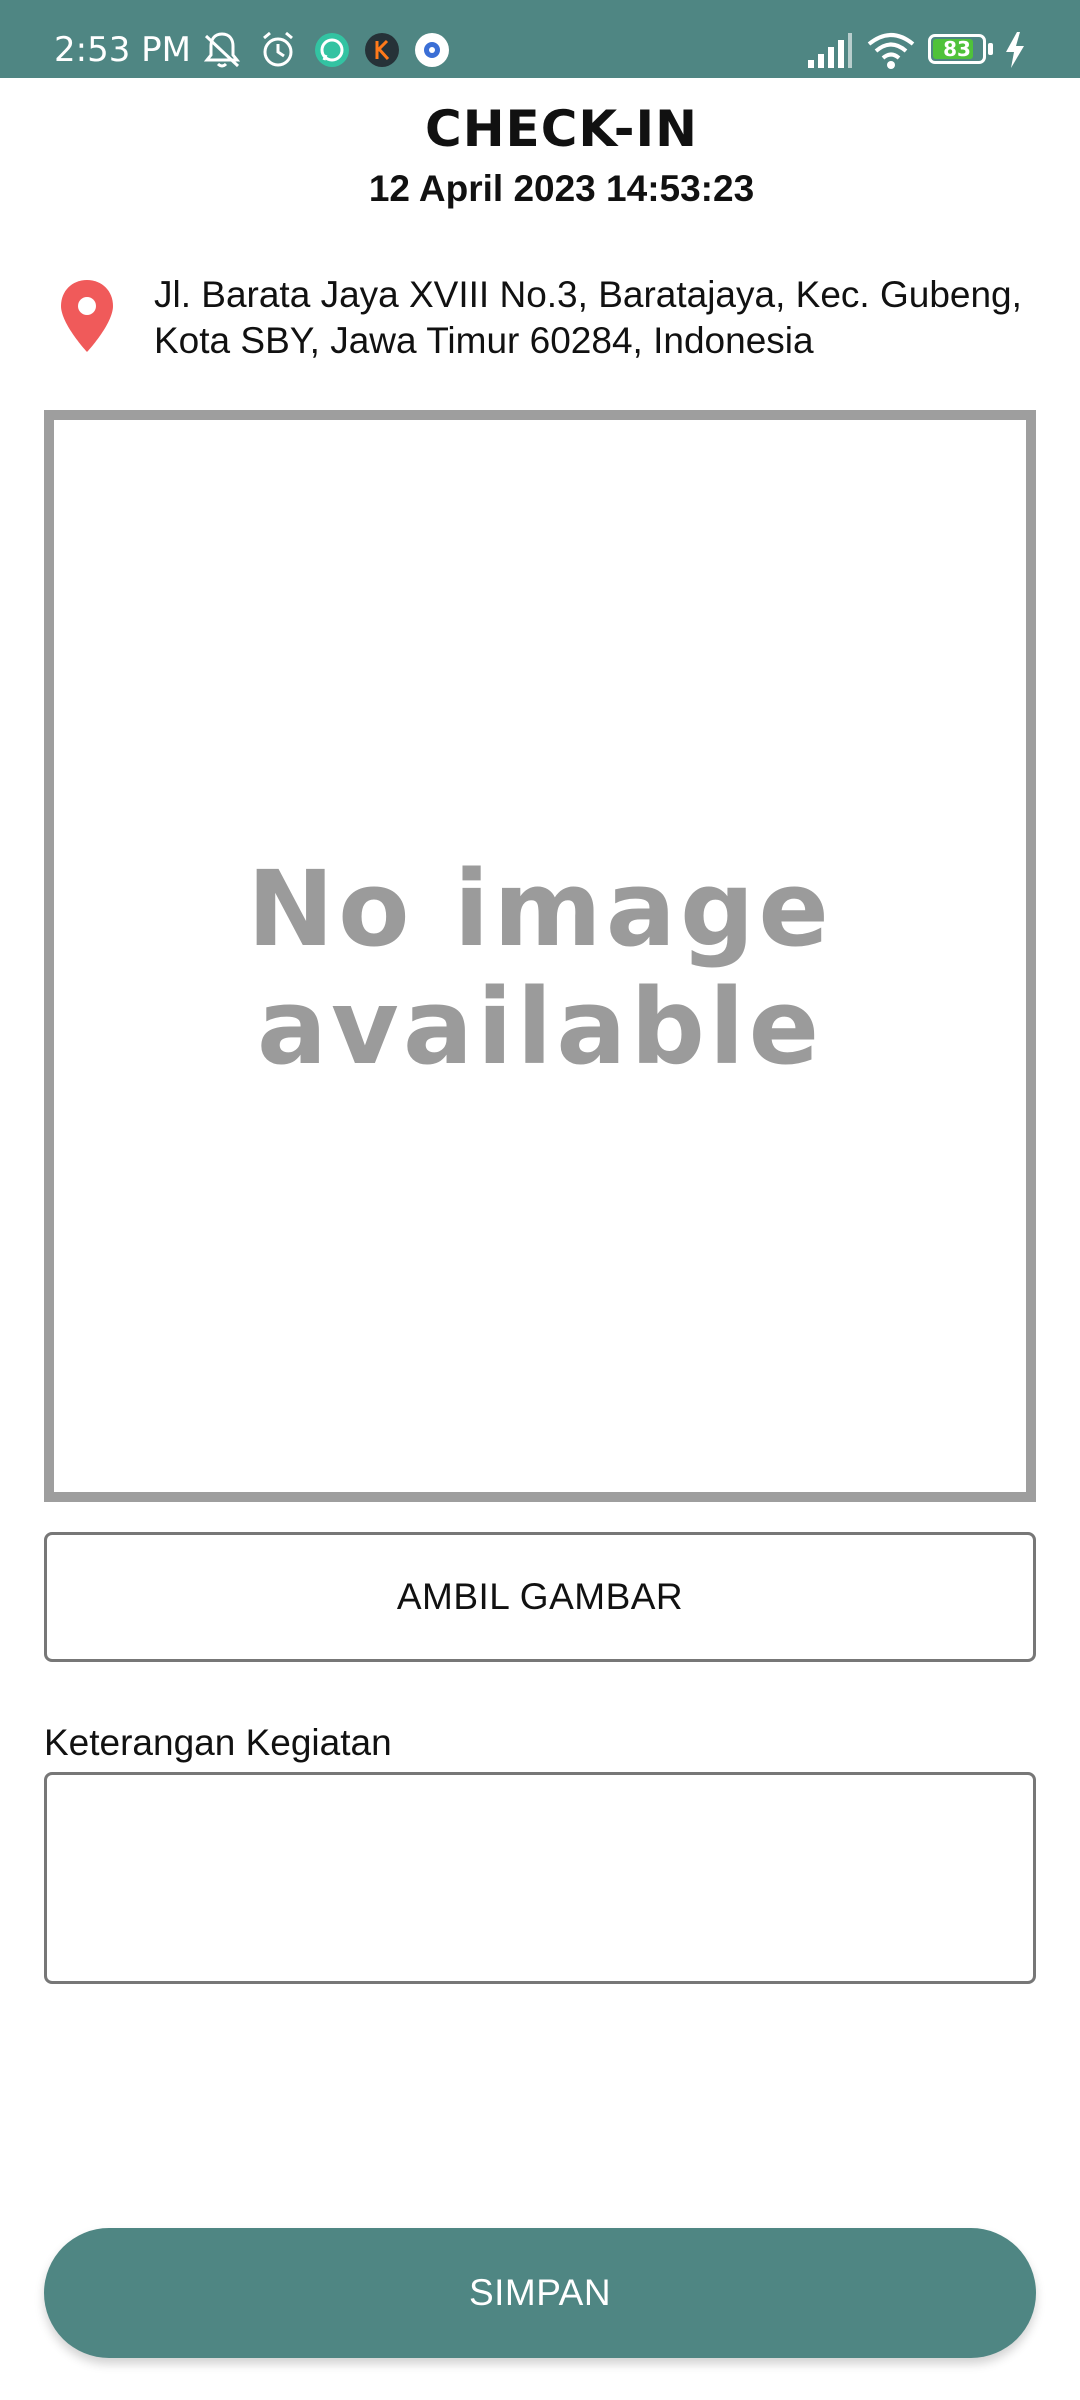  What do you see at coordinates (830, 50) in the screenshot?
I see `signal-icon` at bounding box center [830, 50].